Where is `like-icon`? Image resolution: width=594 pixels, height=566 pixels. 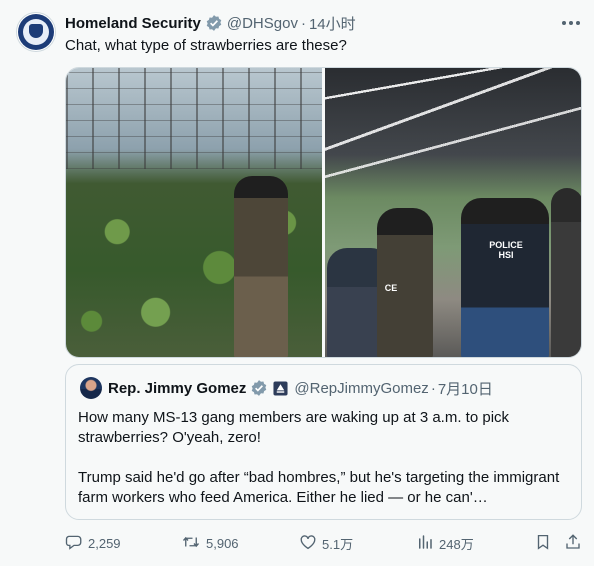
like-icon is located at coordinates (308, 543).